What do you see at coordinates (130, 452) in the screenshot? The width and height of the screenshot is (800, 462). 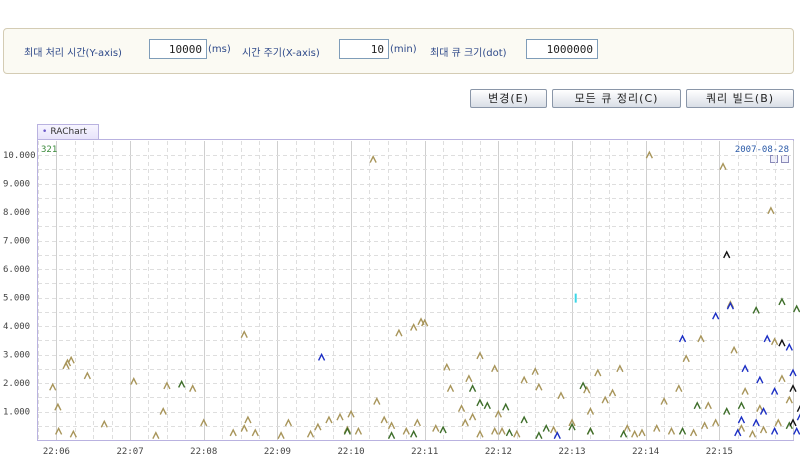 I see `x-tick-label: 22:07` at bounding box center [130, 452].